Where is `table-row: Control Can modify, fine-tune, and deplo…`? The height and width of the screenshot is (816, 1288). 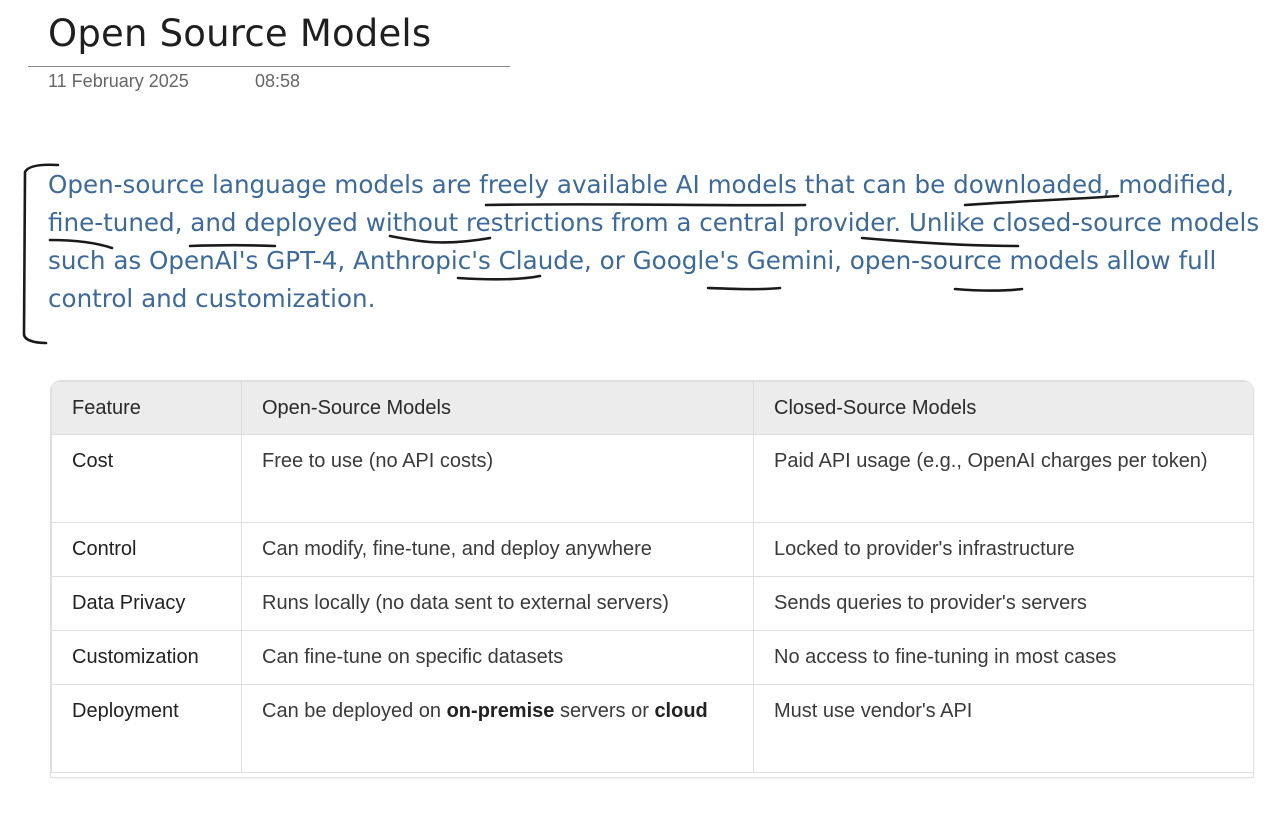
table-row: Control Can modify, fine-tune, and deplo… is located at coordinates (652, 549).